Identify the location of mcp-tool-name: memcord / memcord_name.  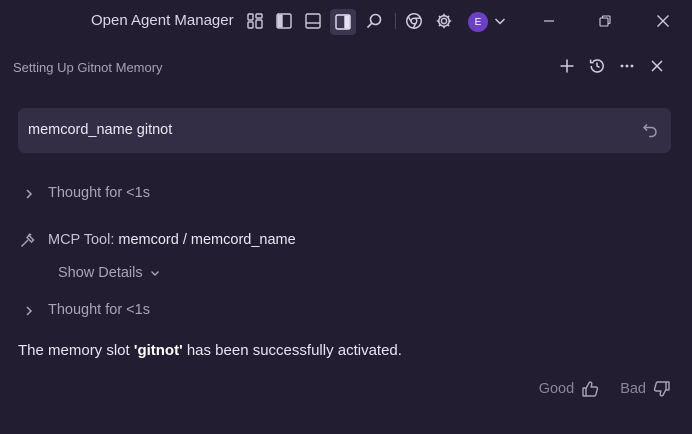
(207, 240).